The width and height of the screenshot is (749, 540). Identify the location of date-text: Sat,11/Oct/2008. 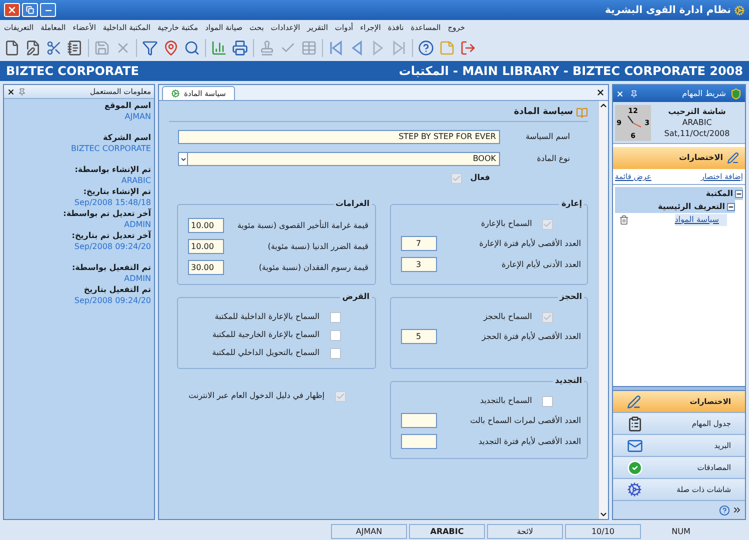
(697, 133).